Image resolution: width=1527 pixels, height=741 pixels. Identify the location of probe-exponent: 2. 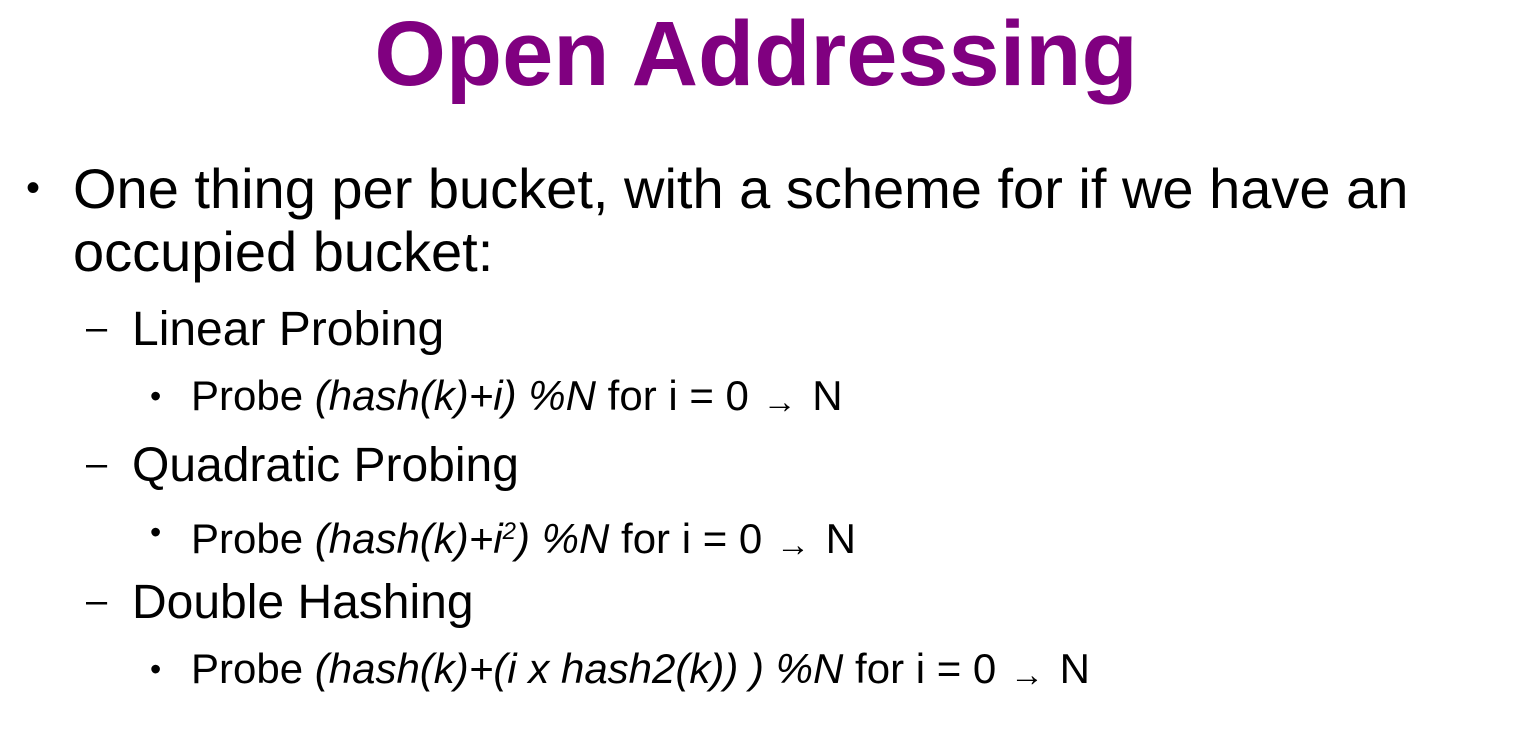
(509, 531).